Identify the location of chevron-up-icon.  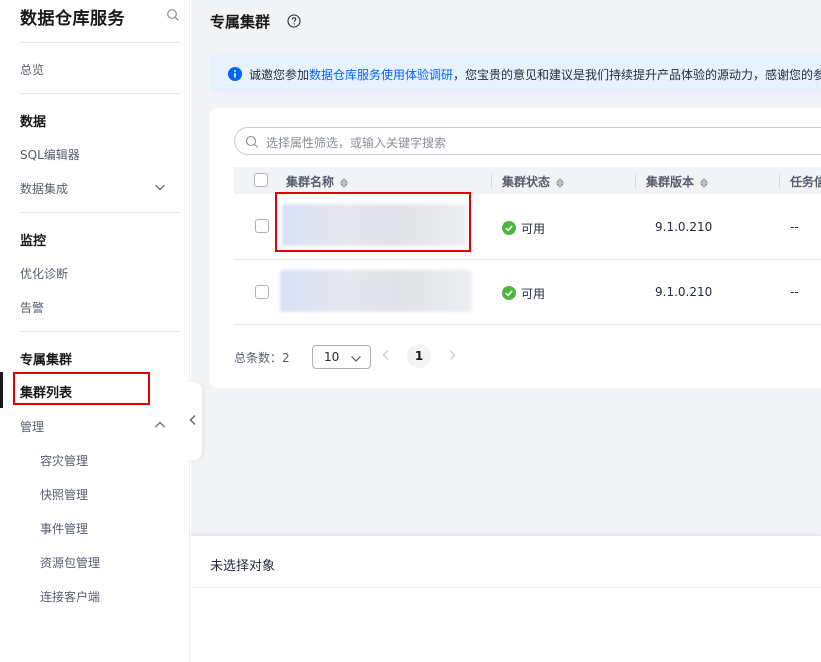
(160, 425).